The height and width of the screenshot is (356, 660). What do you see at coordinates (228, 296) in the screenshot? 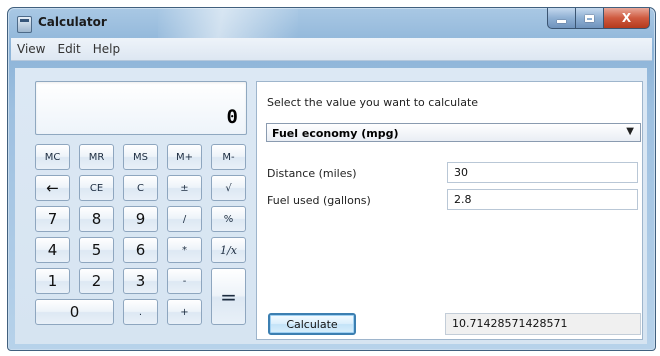
I see `key-equals: =` at bounding box center [228, 296].